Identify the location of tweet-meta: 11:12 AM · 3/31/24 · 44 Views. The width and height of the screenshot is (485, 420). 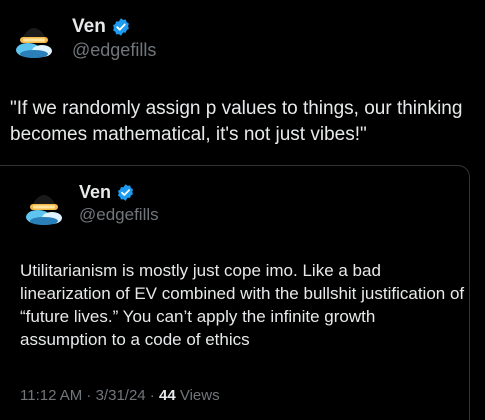
(120, 395).